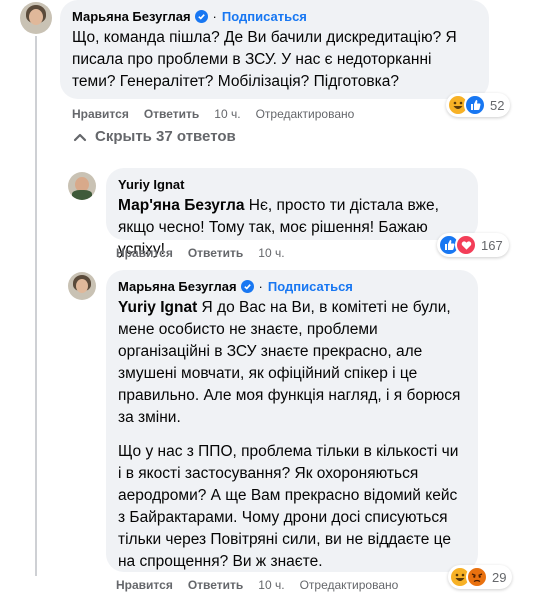 The image size is (557, 600). I want to click on comment-header: Yuriy Ignat, so click(292, 184).